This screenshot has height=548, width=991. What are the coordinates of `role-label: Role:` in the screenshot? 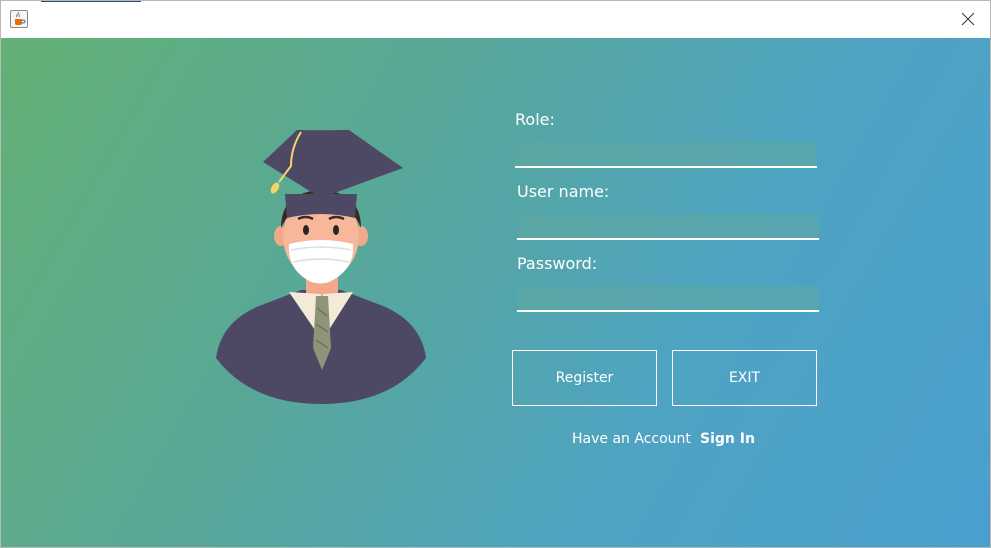 It's located at (535, 119).